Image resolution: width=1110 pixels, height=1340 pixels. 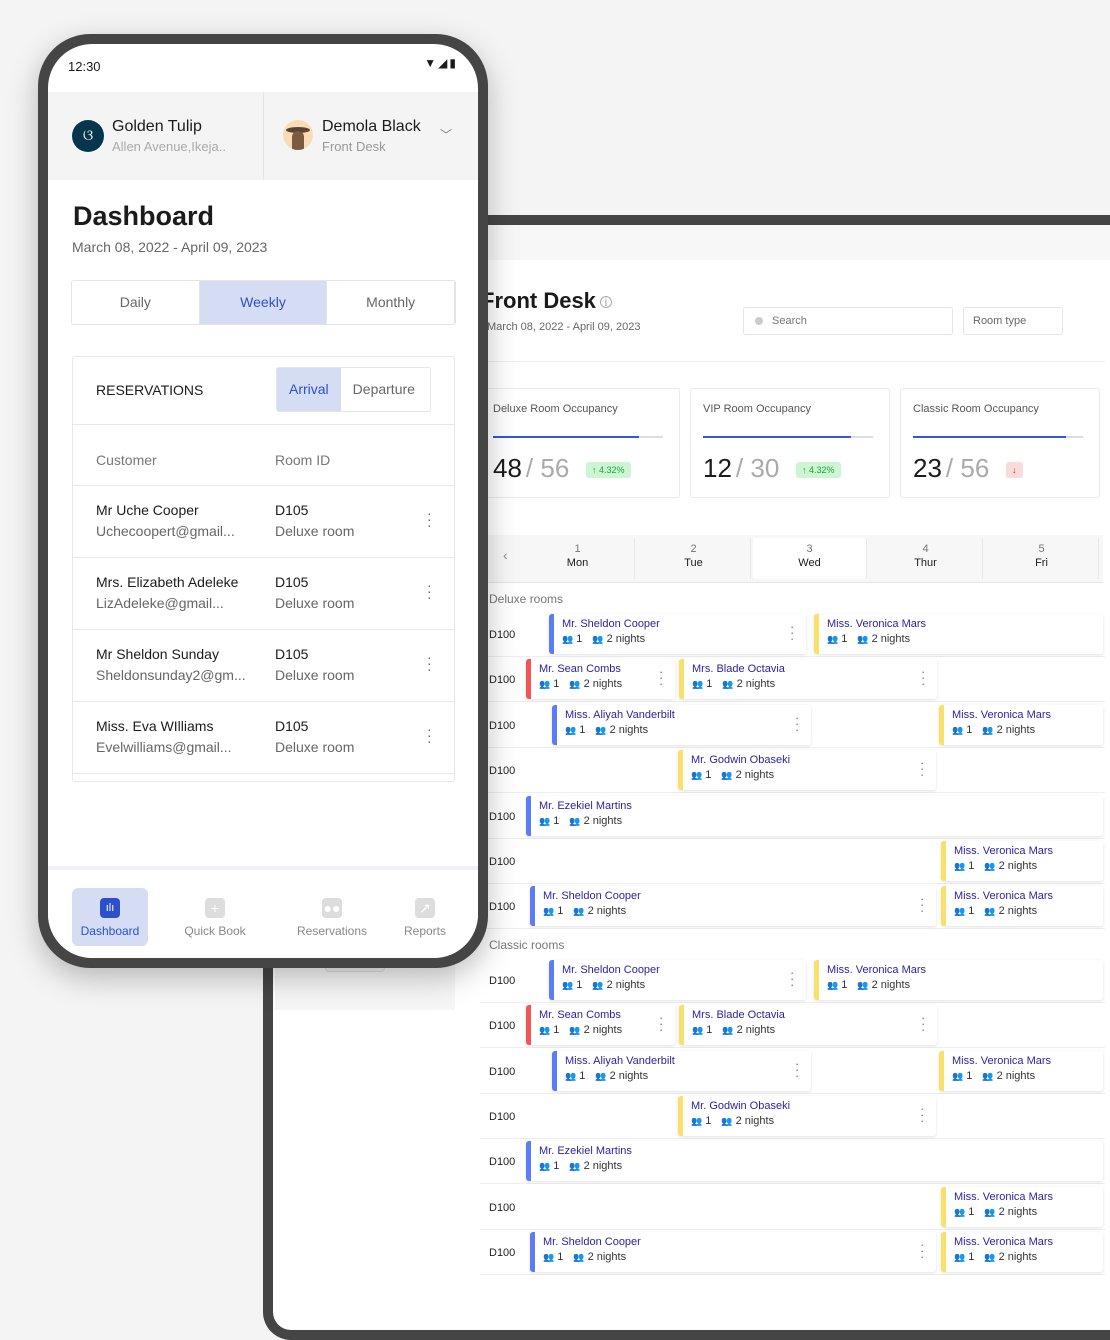 I want to click on tab-weekly: Weekly, so click(x=263, y=302).